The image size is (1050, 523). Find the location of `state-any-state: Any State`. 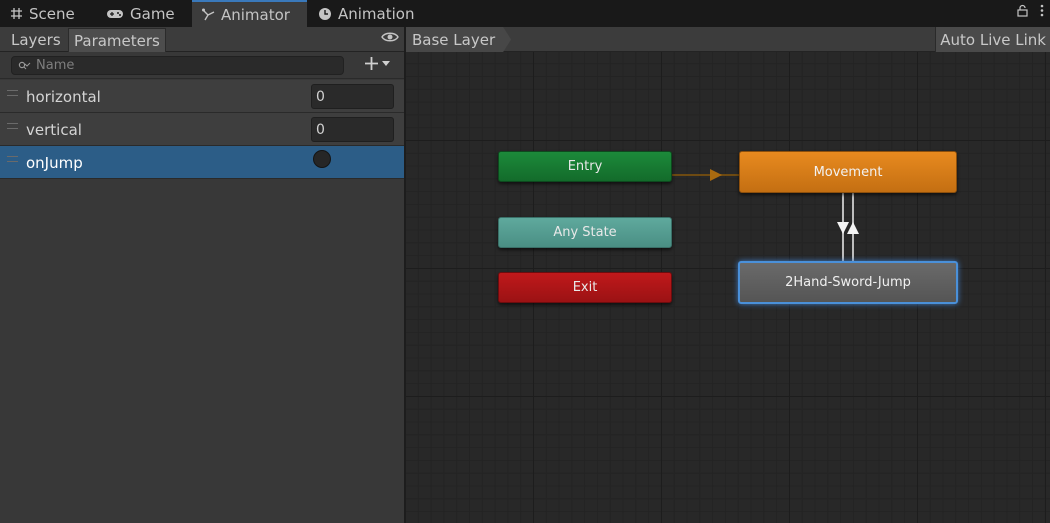

state-any-state: Any State is located at coordinates (585, 232).